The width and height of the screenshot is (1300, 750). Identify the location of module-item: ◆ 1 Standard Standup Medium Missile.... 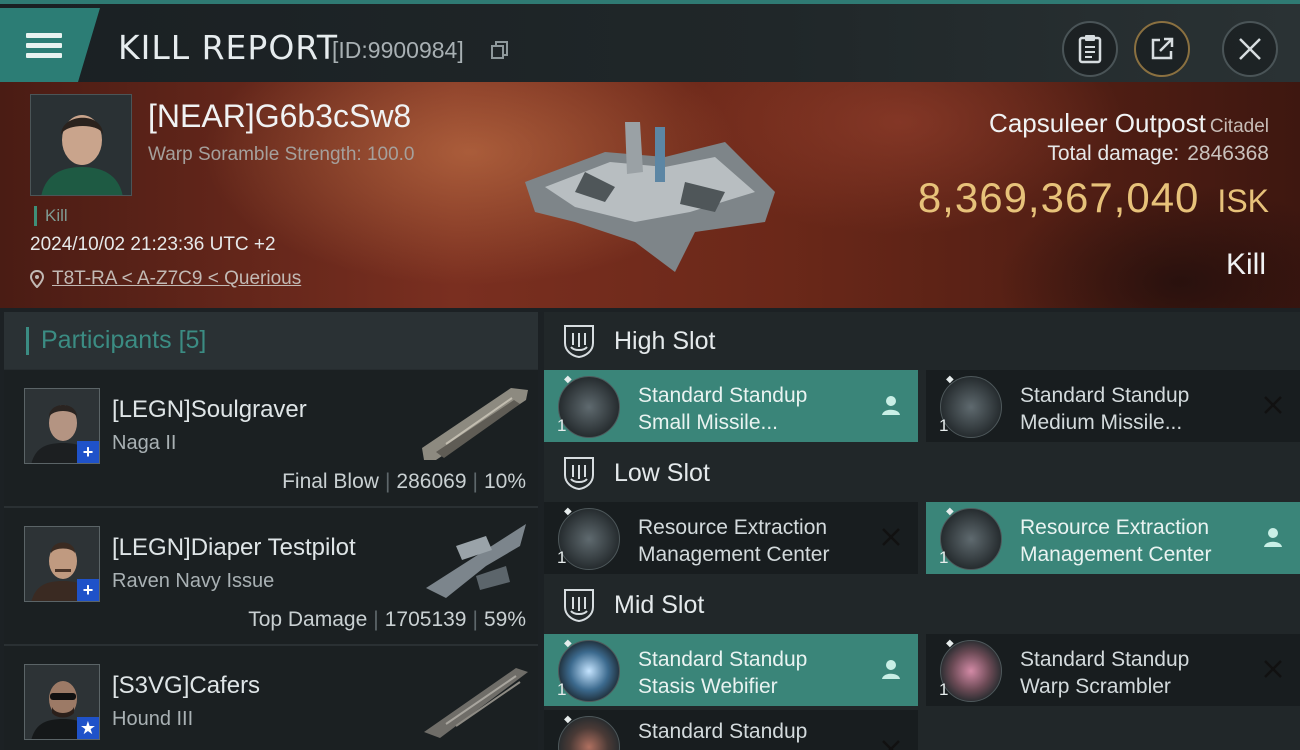
(1113, 406).